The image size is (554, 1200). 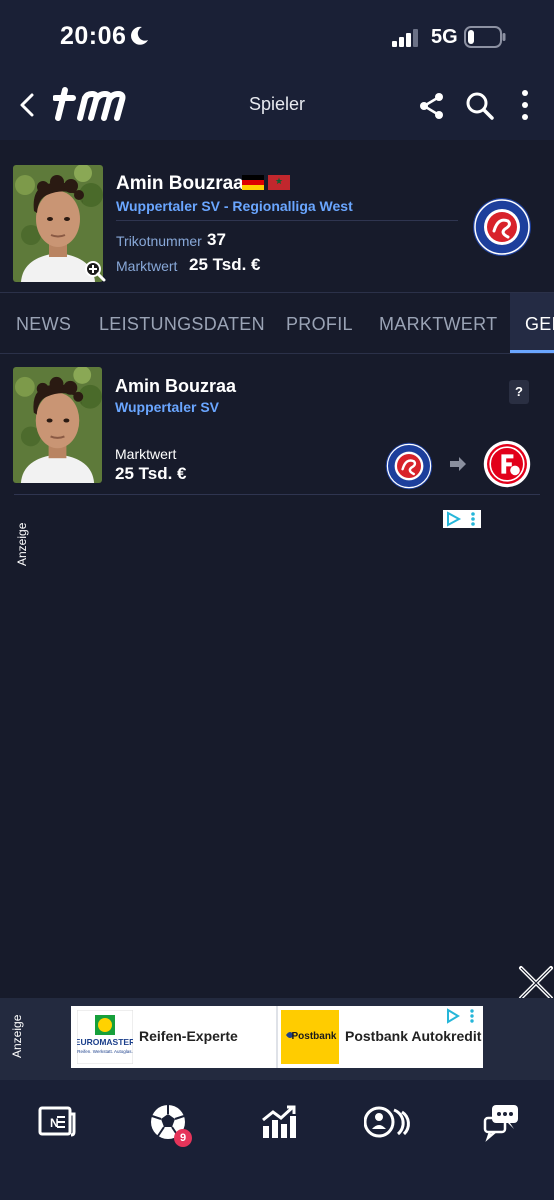 What do you see at coordinates (188, 1036) in the screenshot?
I see `ad-text-euromaster: Reifen-Experte` at bounding box center [188, 1036].